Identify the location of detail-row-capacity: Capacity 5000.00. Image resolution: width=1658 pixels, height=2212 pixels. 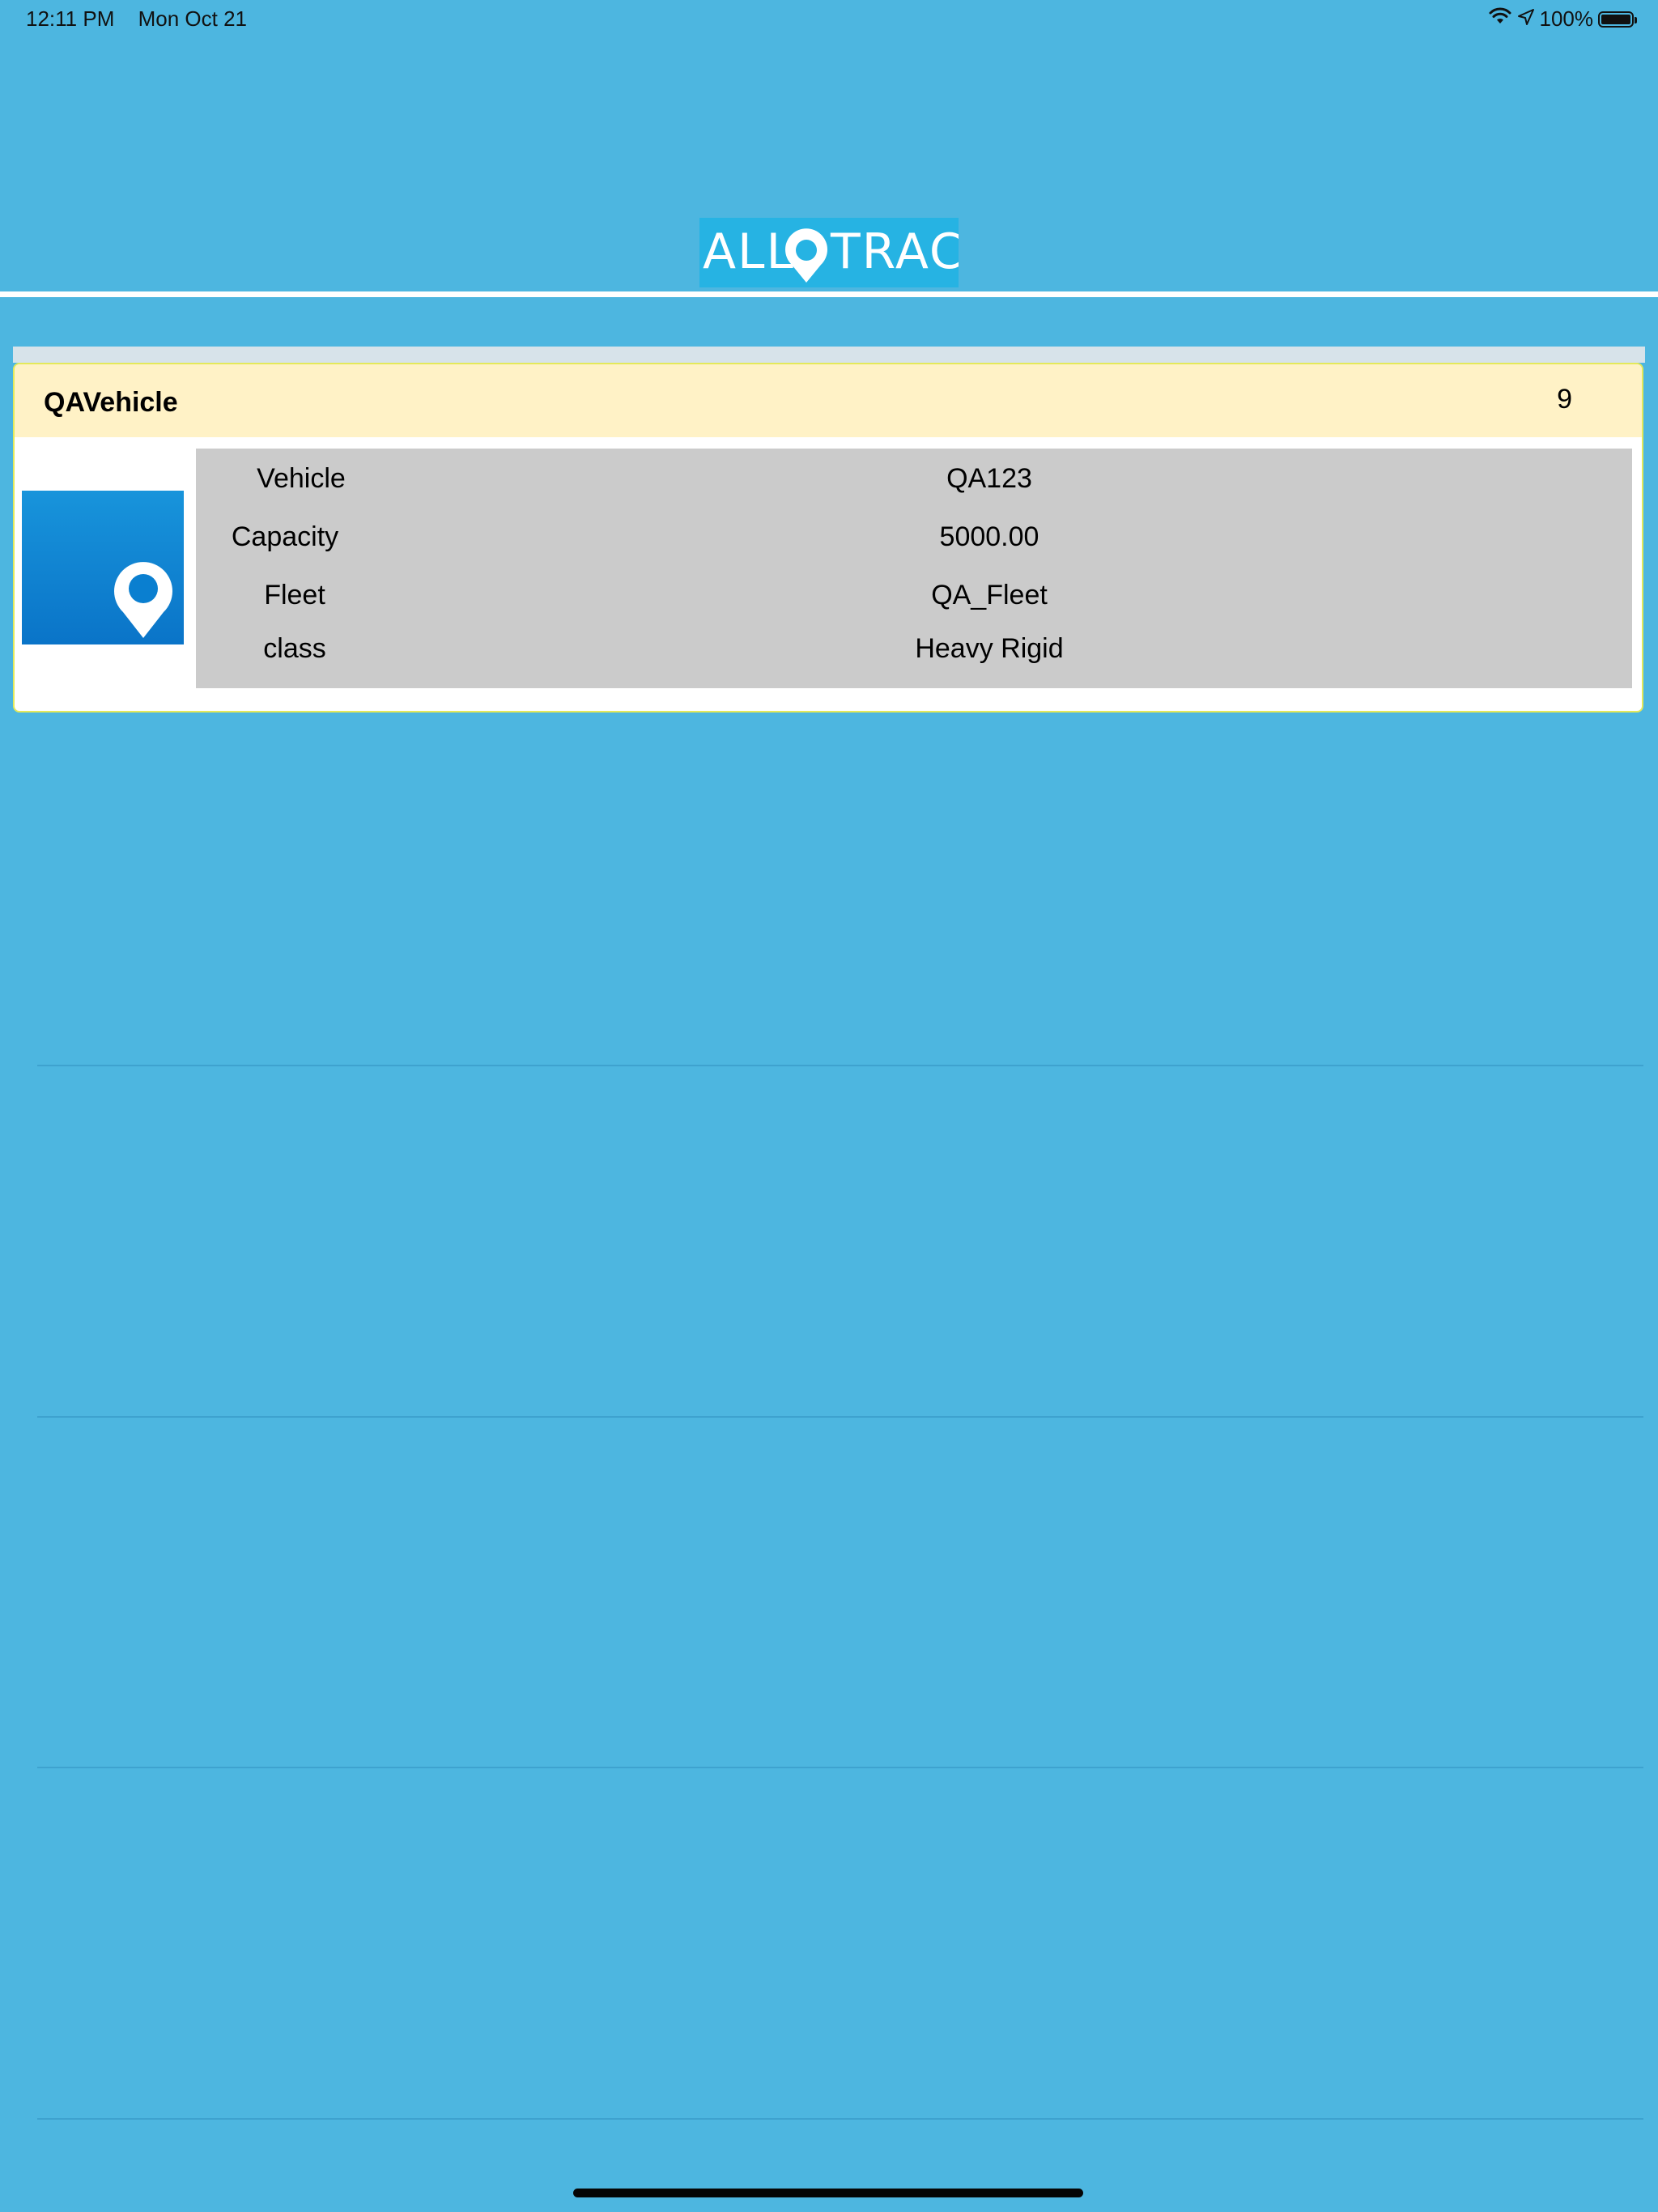
(914, 545).